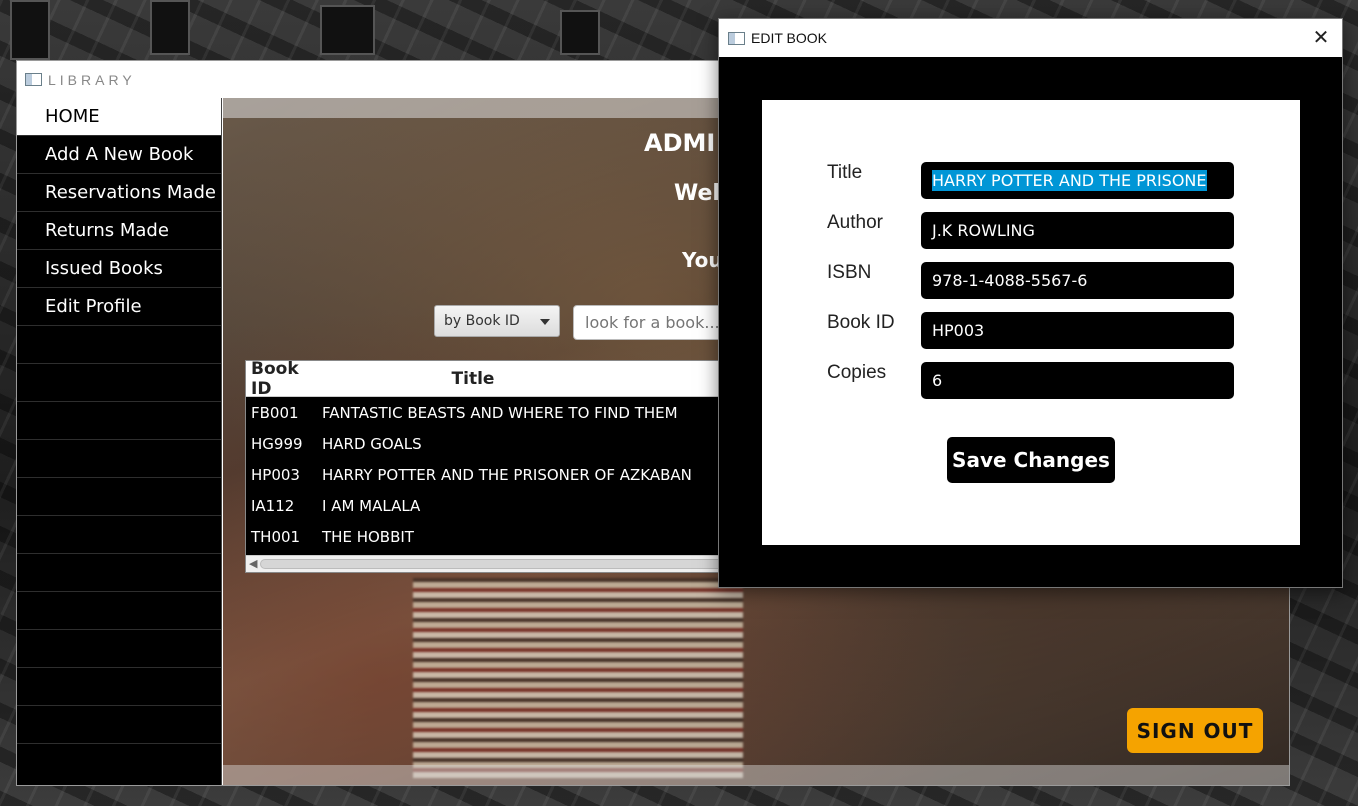  What do you see at coordinates (502, 564) in the screenshot?
I see `scrollbar-thumb` at bounding box center [502, 564].